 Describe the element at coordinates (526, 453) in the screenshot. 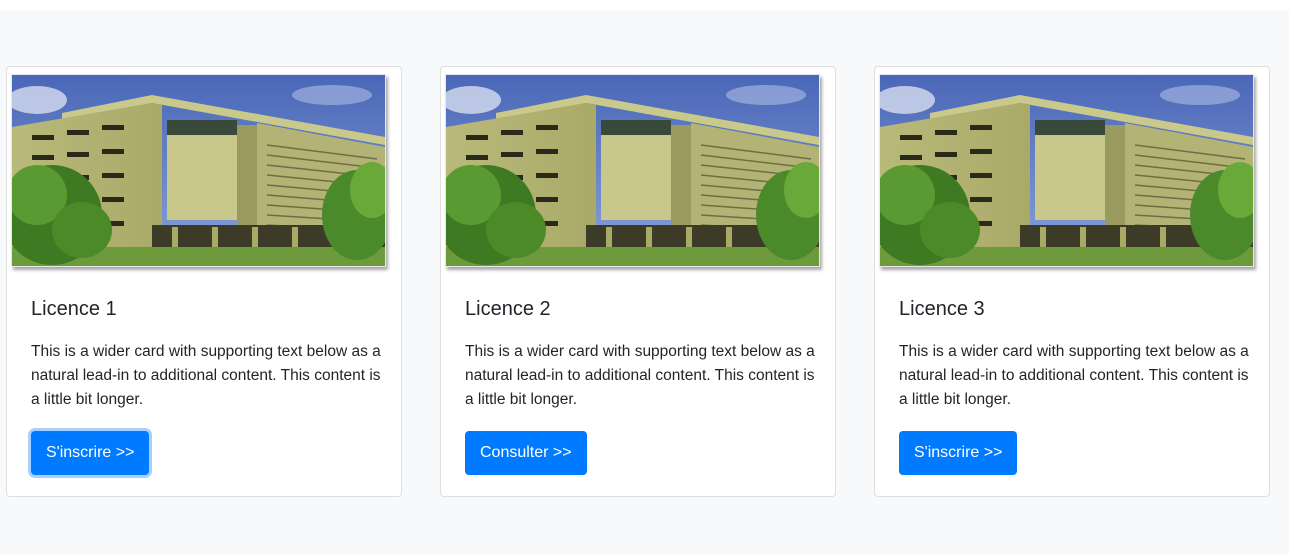

I see `consult-button: Consulter >>` at that location.